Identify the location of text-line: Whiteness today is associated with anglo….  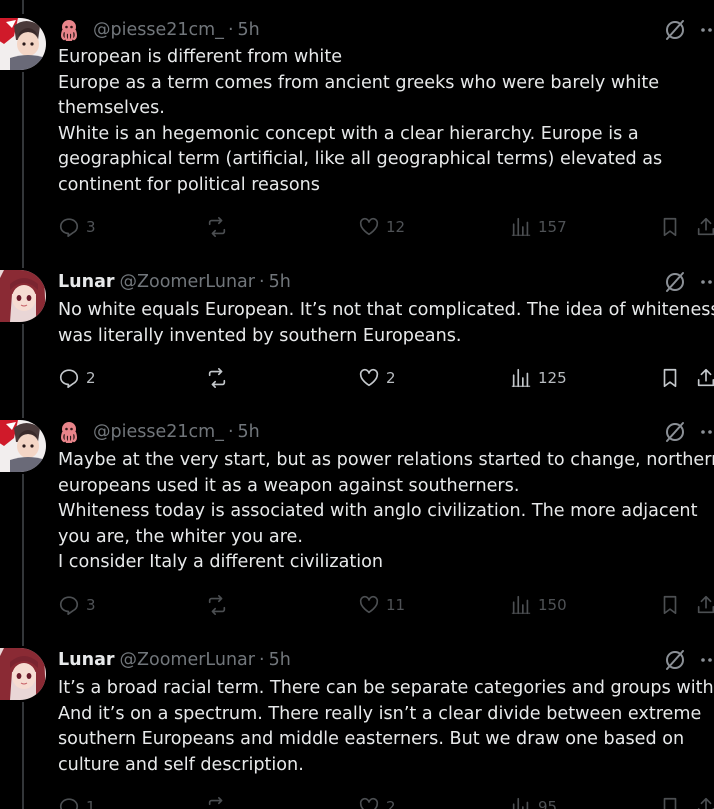
(378, 511).